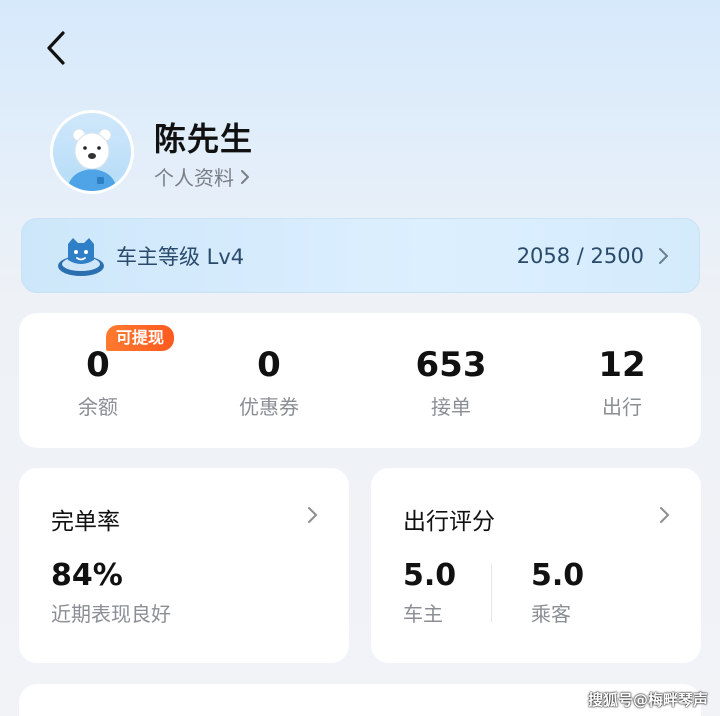 The height and width of the screenshot is (716, 720). I want to click on passenger-rating-value: 5.0, so click(558, 575).